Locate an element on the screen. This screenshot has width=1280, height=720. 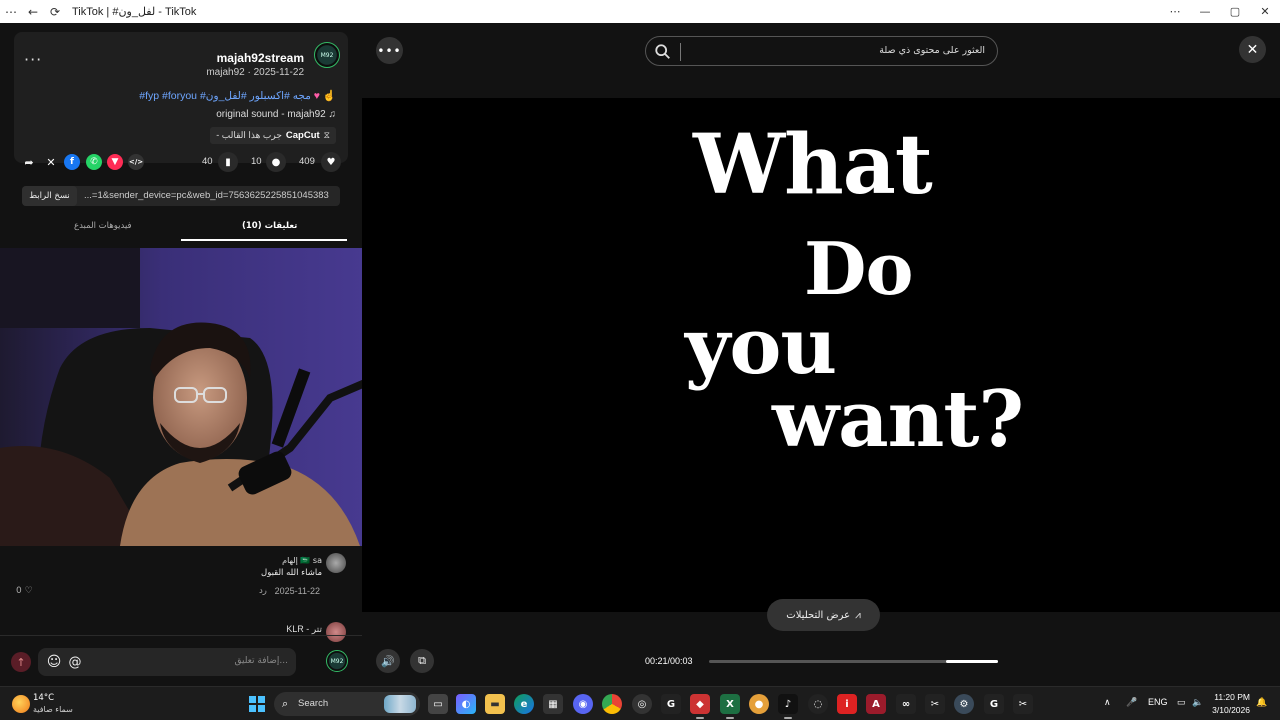
facebook-share-icon: f is located at coordinates (72, 162).